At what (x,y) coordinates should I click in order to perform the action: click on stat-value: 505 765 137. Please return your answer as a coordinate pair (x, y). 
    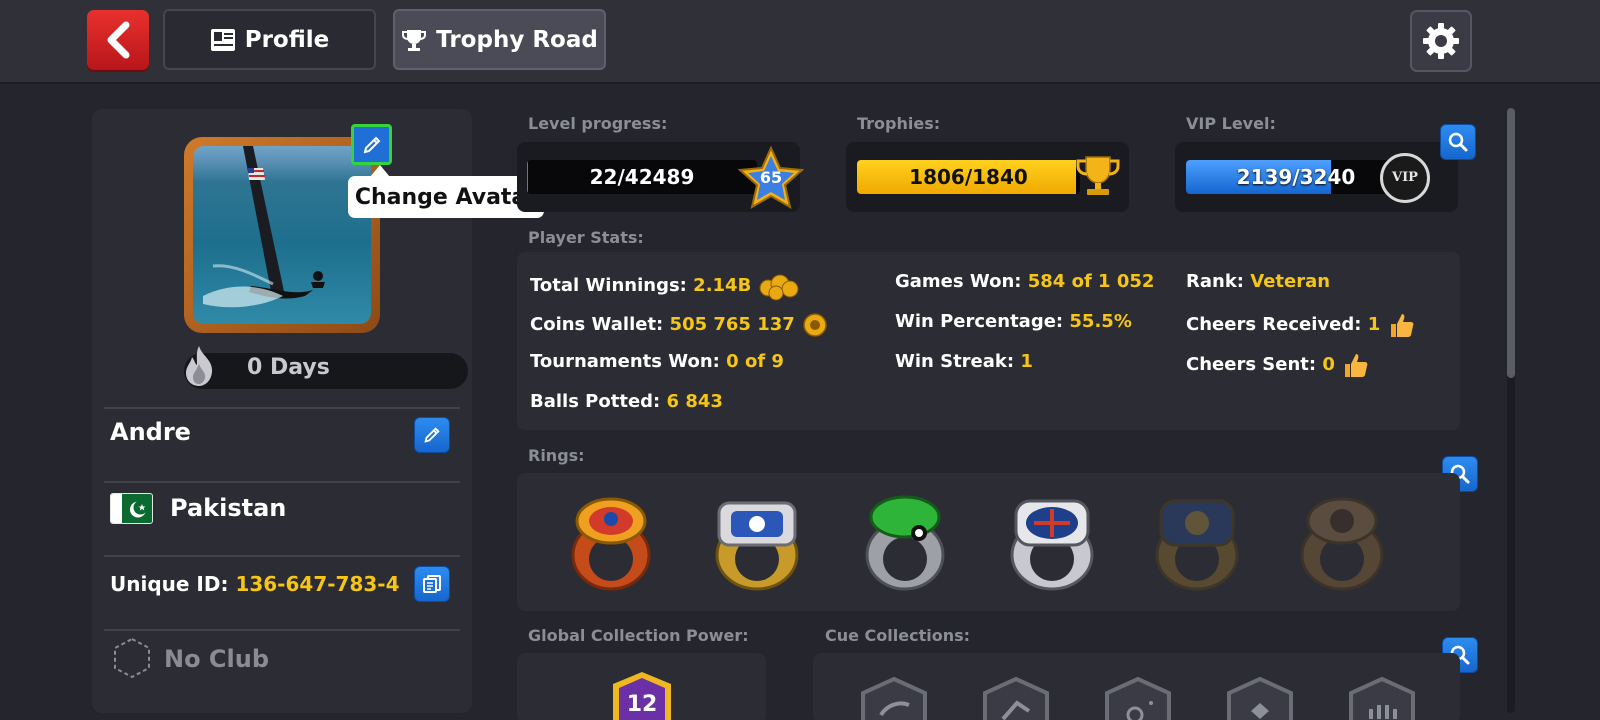
    Looking at the image, I should click on (732, 324).